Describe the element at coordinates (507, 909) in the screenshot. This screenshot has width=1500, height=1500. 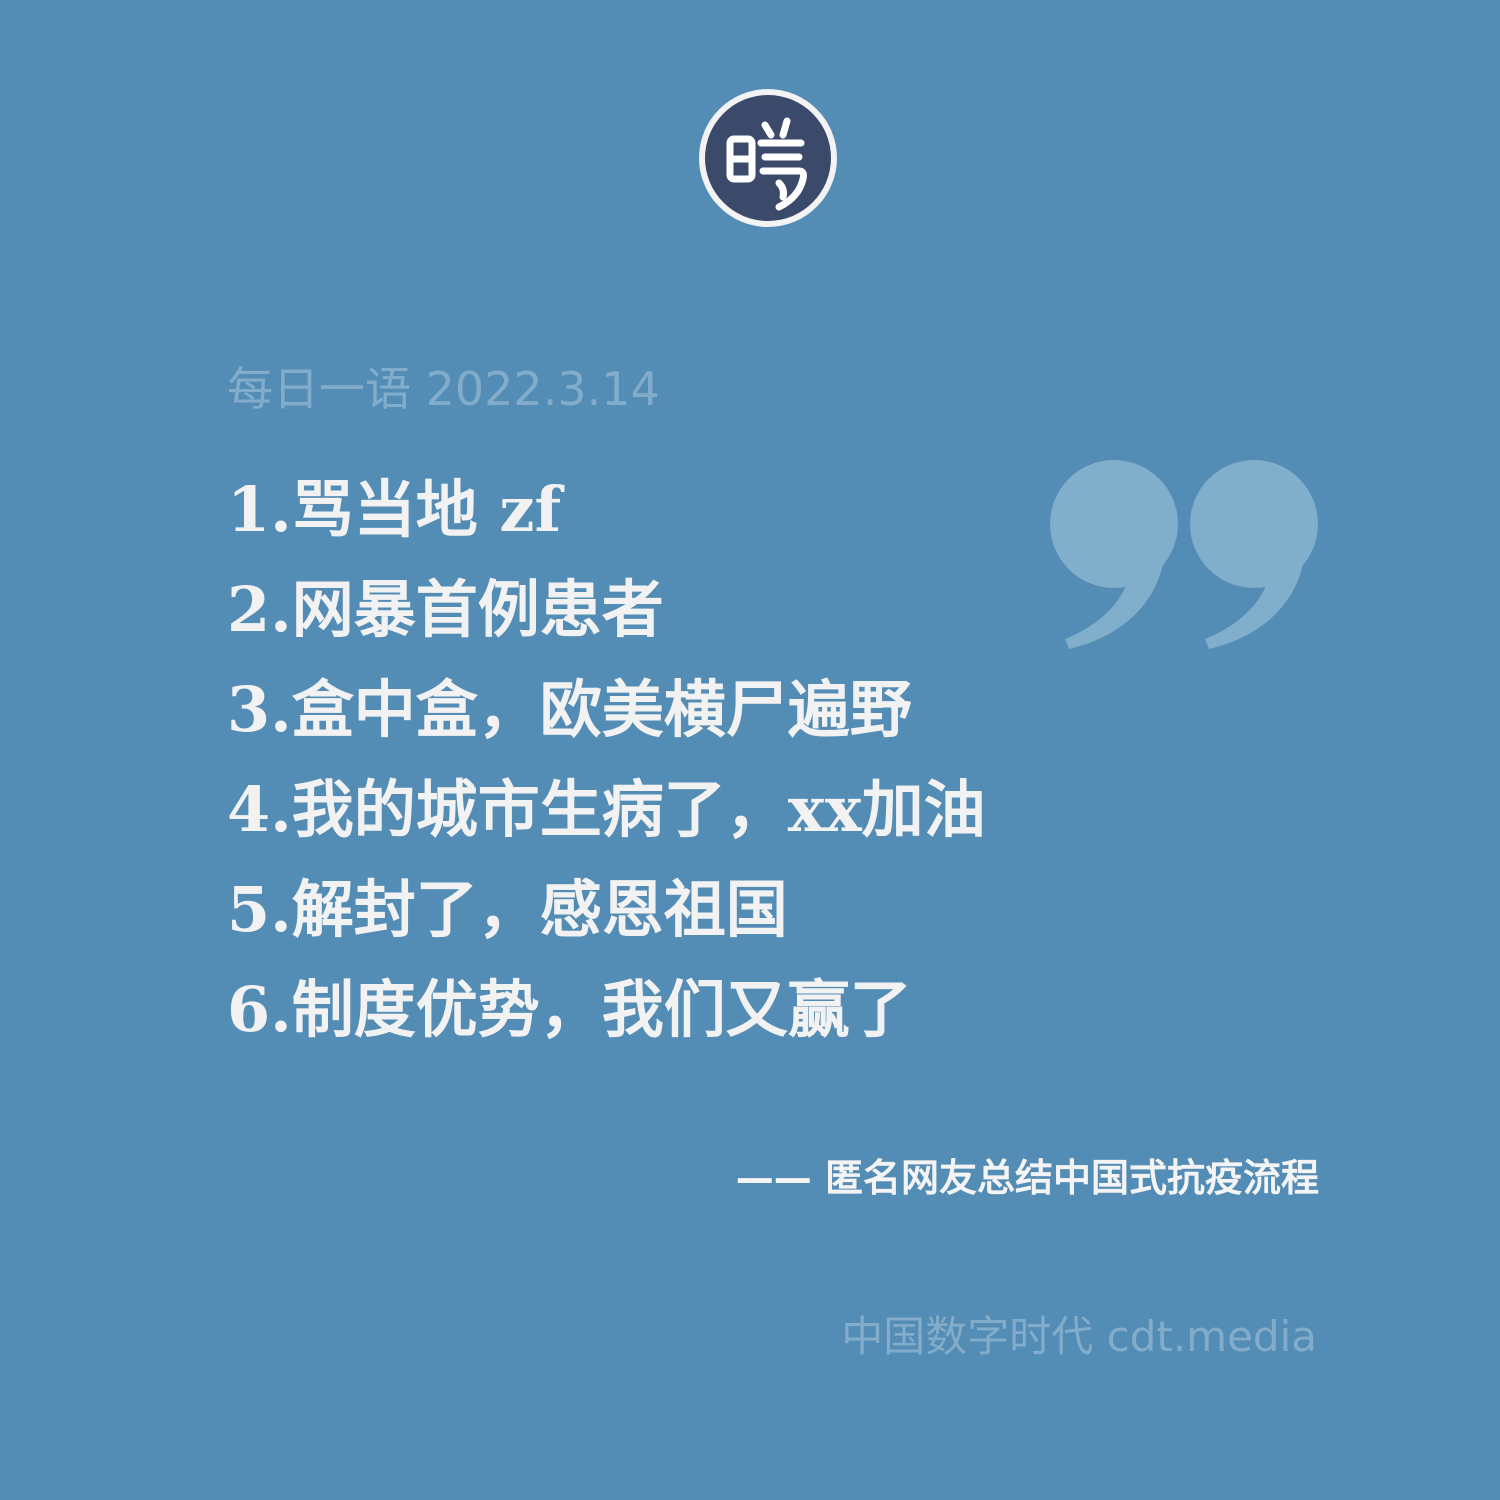
I see `quote-line: 5.解封了，感恩祖国` at that location.